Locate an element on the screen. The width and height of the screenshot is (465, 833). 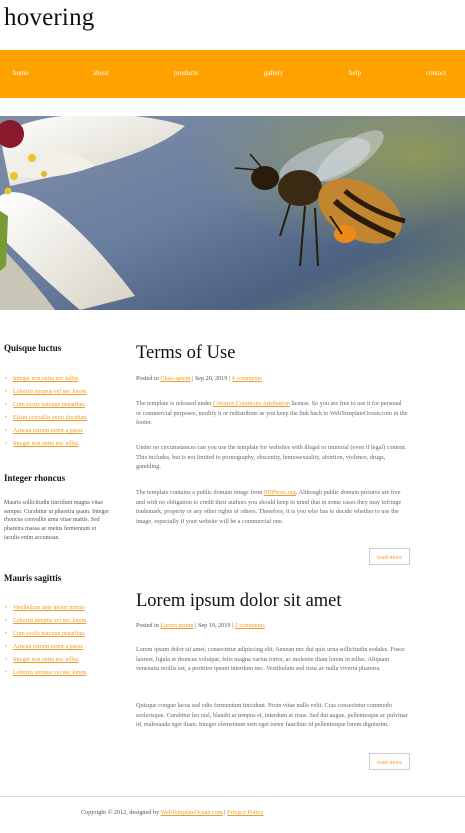
license-link: Creative Commons Attribution is located at coordinates (251, 403).